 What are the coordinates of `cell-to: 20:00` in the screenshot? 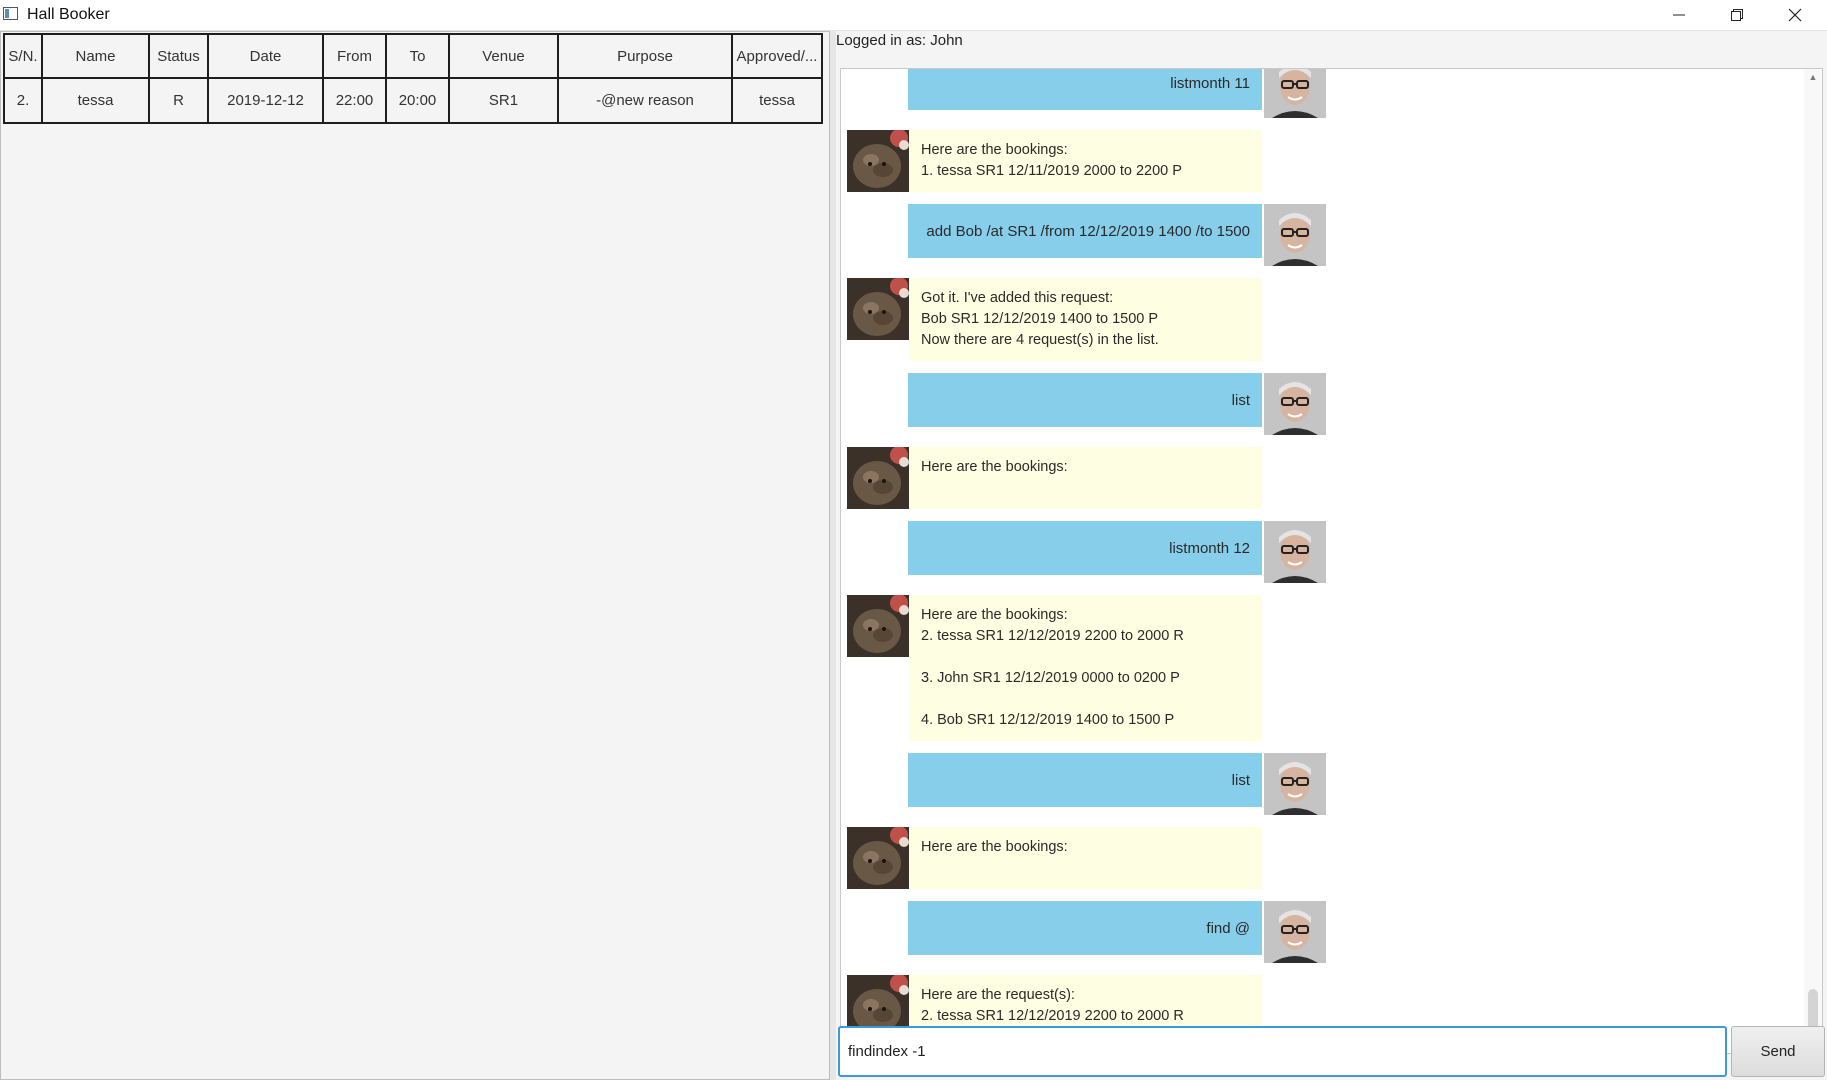 It's located at (417, 100).